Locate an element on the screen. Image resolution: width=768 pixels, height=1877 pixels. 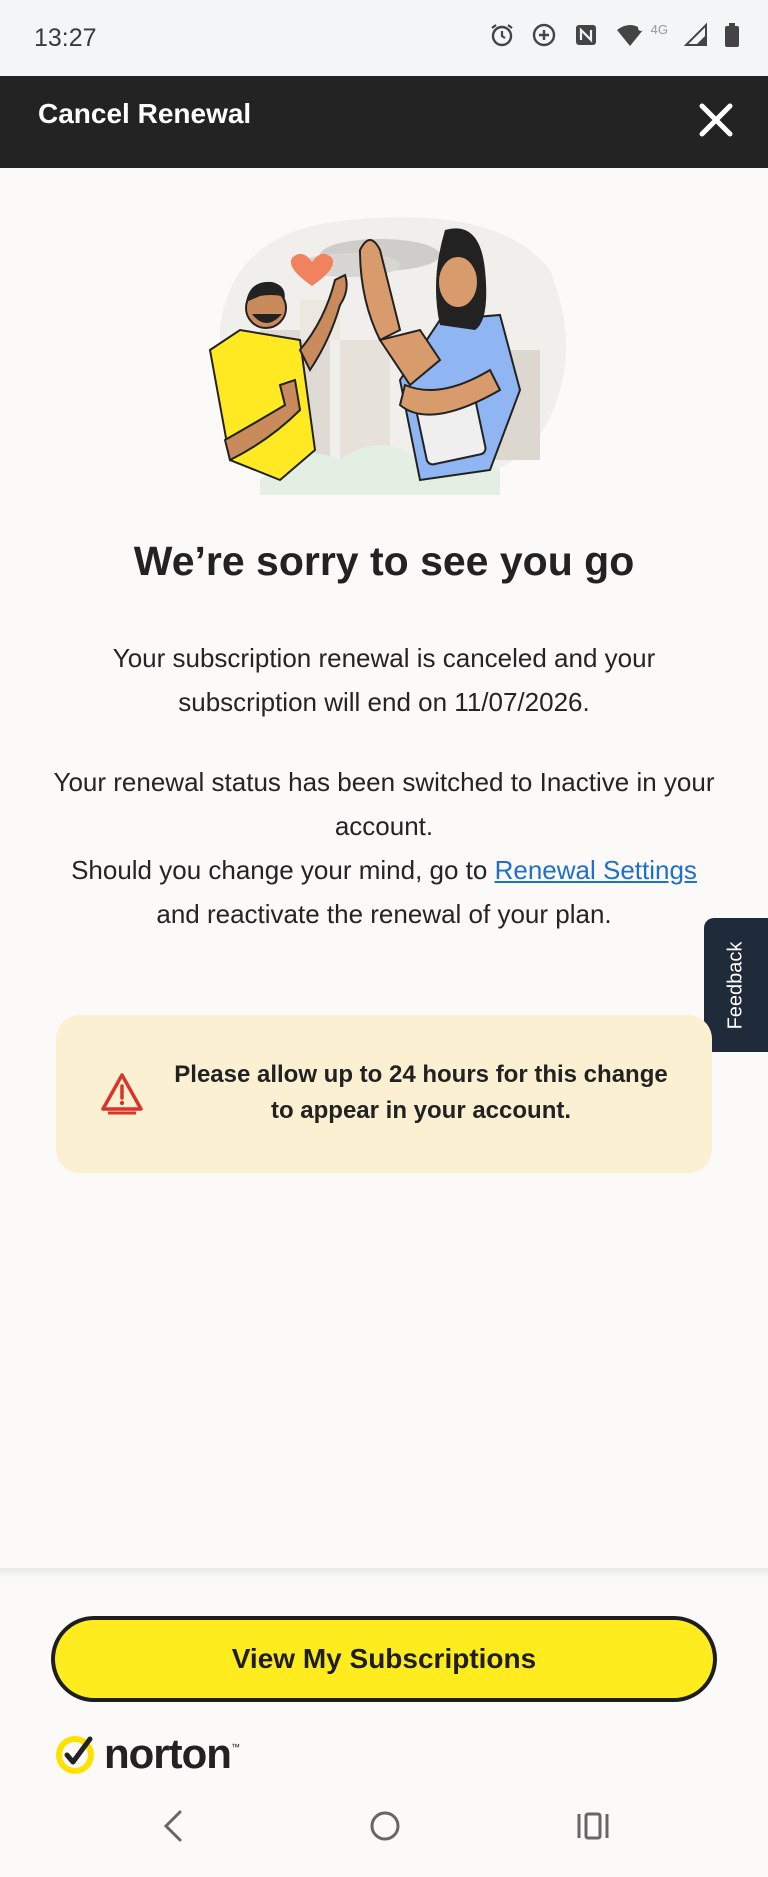
back-button is located at coordinates (173, 1828).